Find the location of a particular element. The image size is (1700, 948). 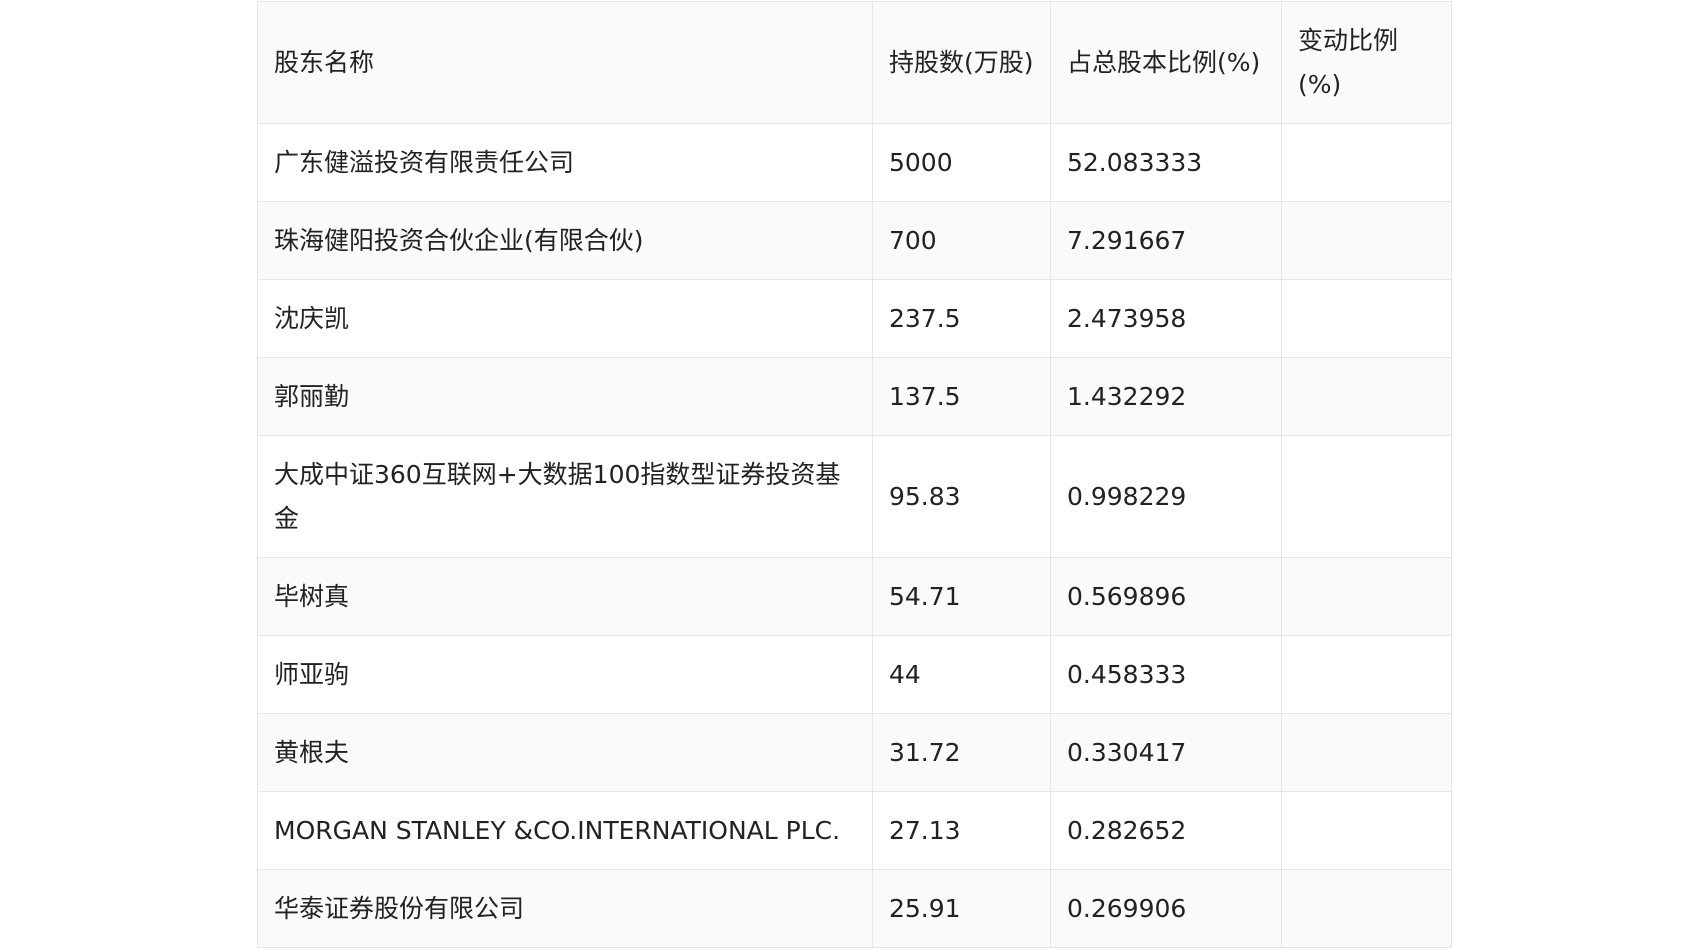

cell-share-ratio: 0.282652 is located at coordinates (1166, 830).